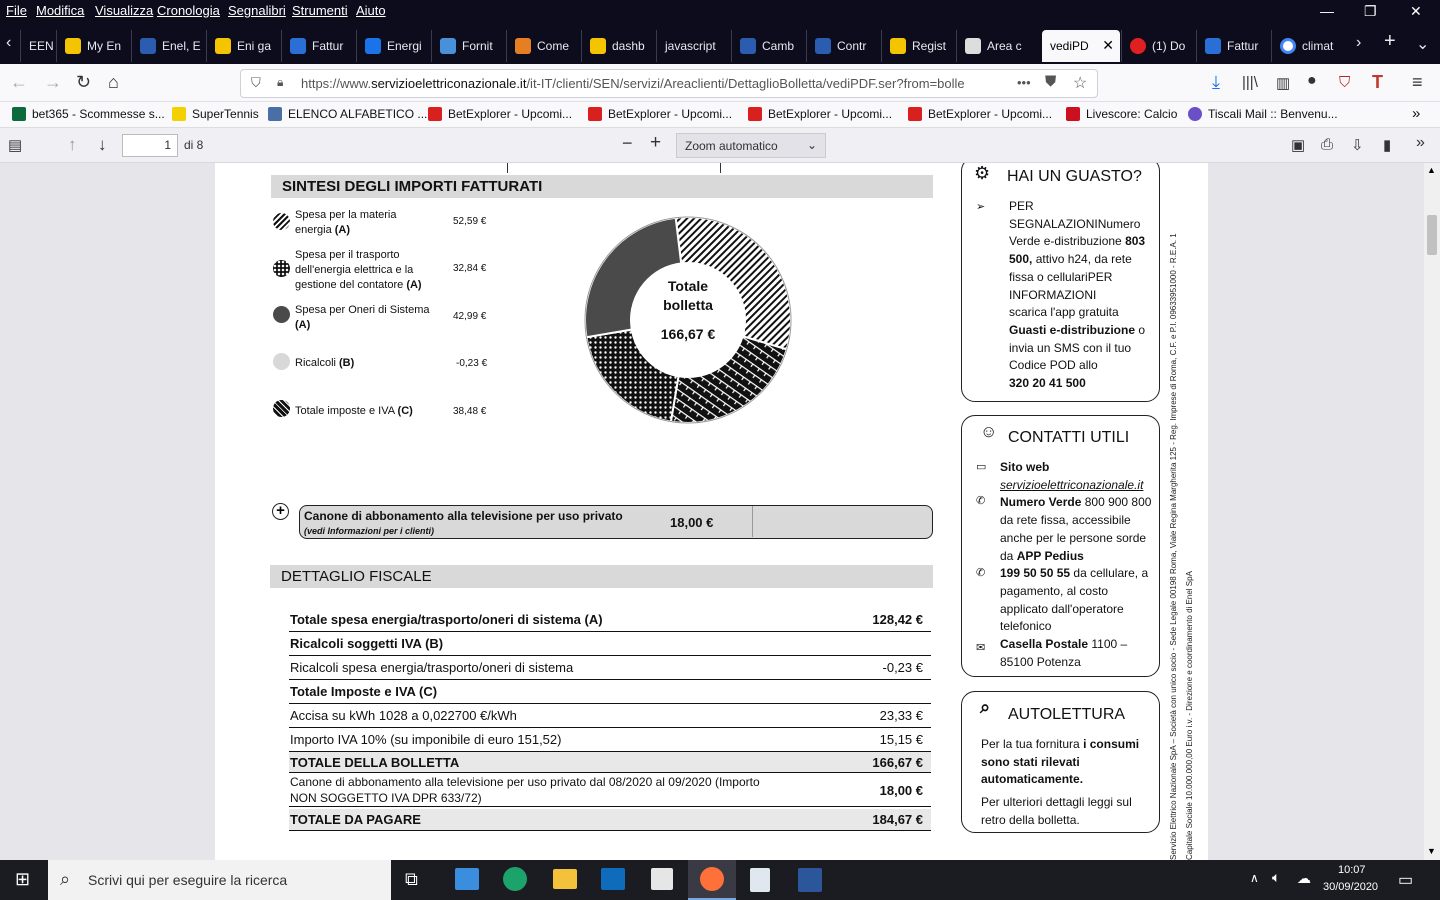  I want to click on menu-strumenti: Strumenti, so click(320, 10).